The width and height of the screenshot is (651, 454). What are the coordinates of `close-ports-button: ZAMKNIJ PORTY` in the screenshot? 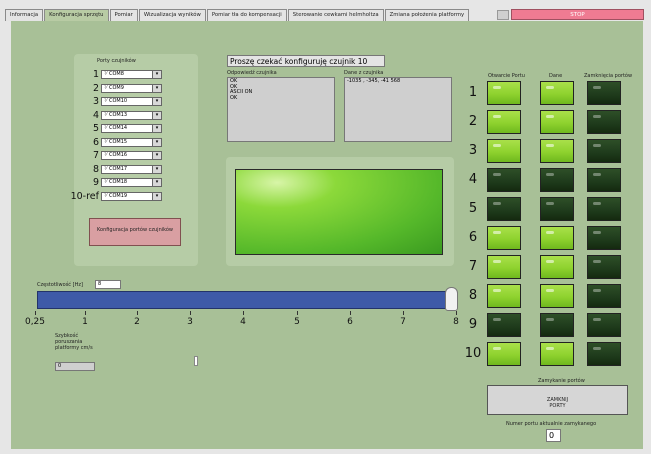 It's located at (557, 400).